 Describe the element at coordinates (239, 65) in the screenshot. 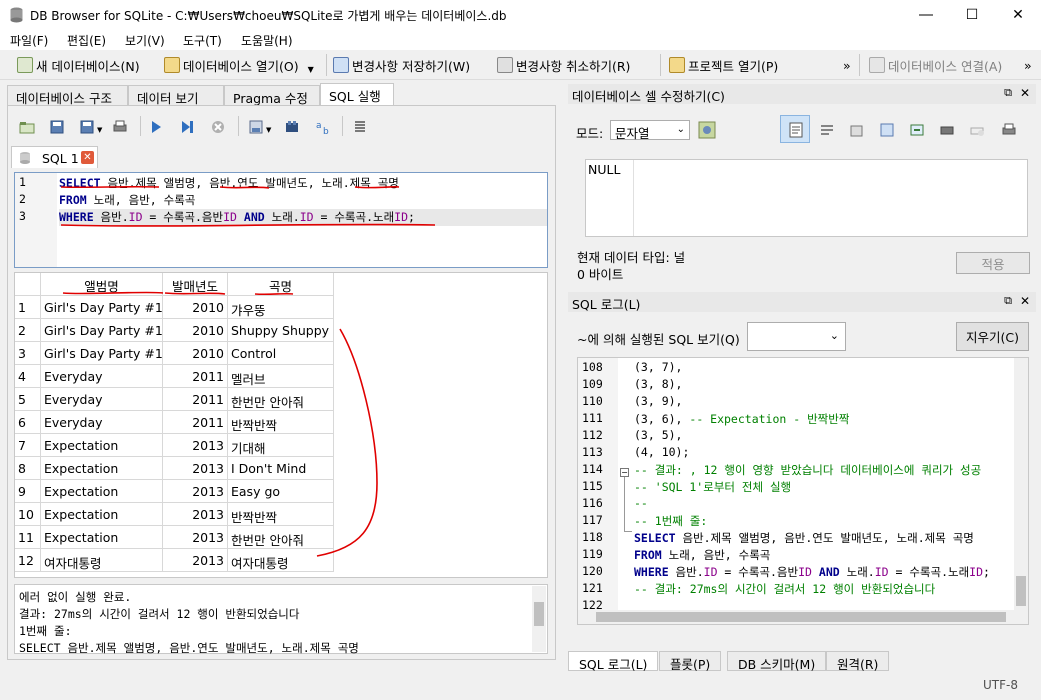

I see `open-database-button: 데이터베이스 열기(O) ▼` at that location.